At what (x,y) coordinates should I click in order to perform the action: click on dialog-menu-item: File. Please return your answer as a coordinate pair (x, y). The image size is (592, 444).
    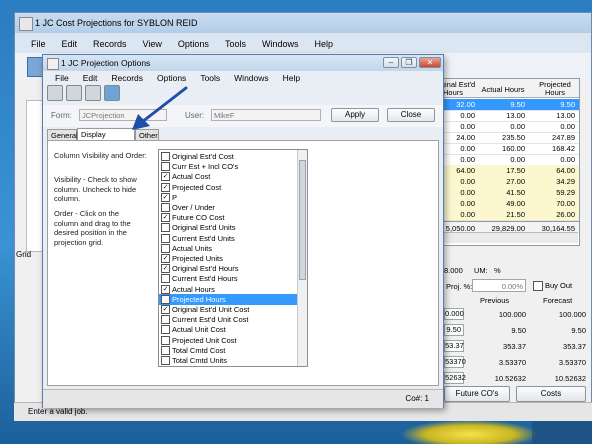
    Looking at the image, I should click on (62, 78).